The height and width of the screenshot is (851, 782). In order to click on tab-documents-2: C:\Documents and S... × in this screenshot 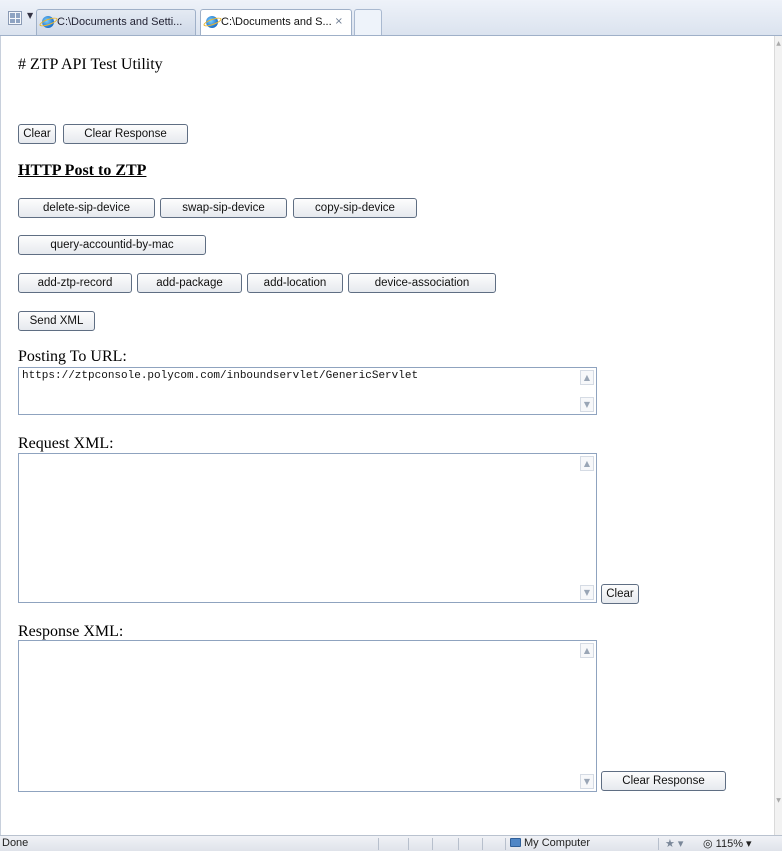, I will do `click(276, 22)`.